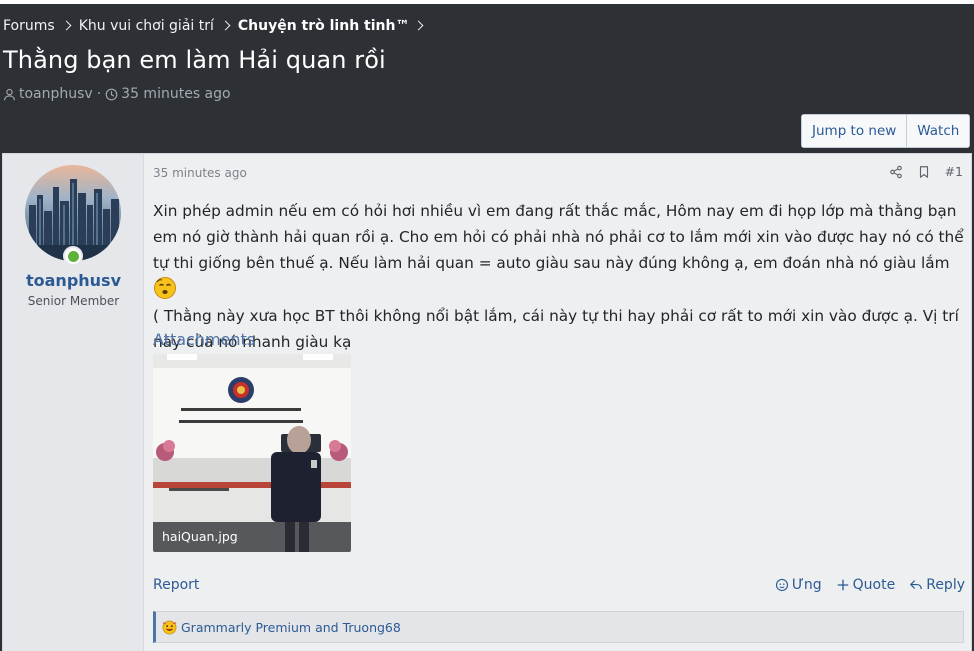 This screenshot has height=651, width=974. I want to click on post-footer: Report Ưng Quote Reply, so click(559, 585).